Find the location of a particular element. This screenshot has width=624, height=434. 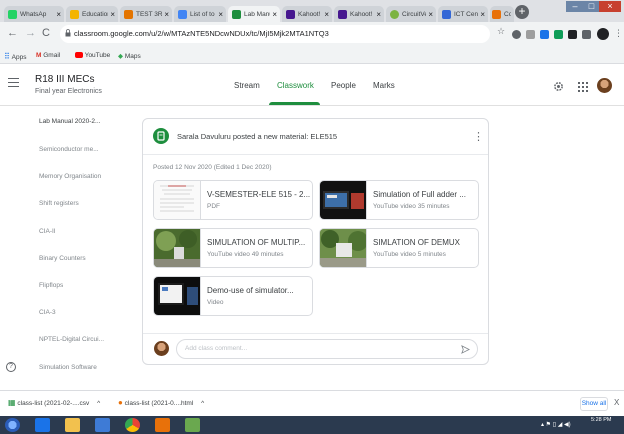

topic-link: CIA-II is located at coordinates (47, 231).